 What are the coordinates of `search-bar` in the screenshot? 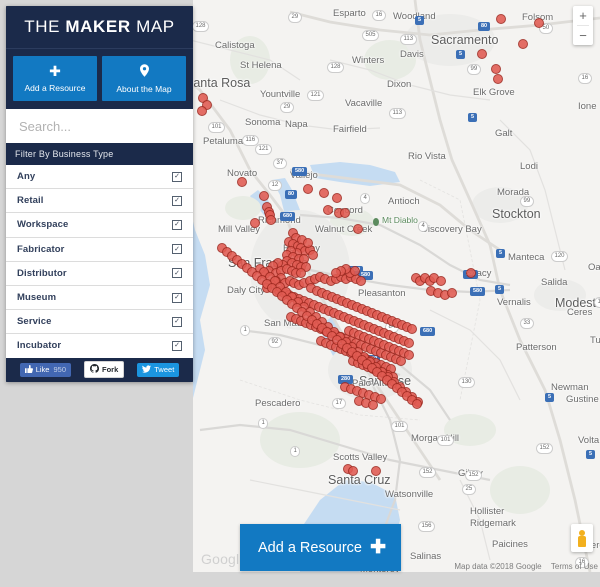 It's located at (99, 126).